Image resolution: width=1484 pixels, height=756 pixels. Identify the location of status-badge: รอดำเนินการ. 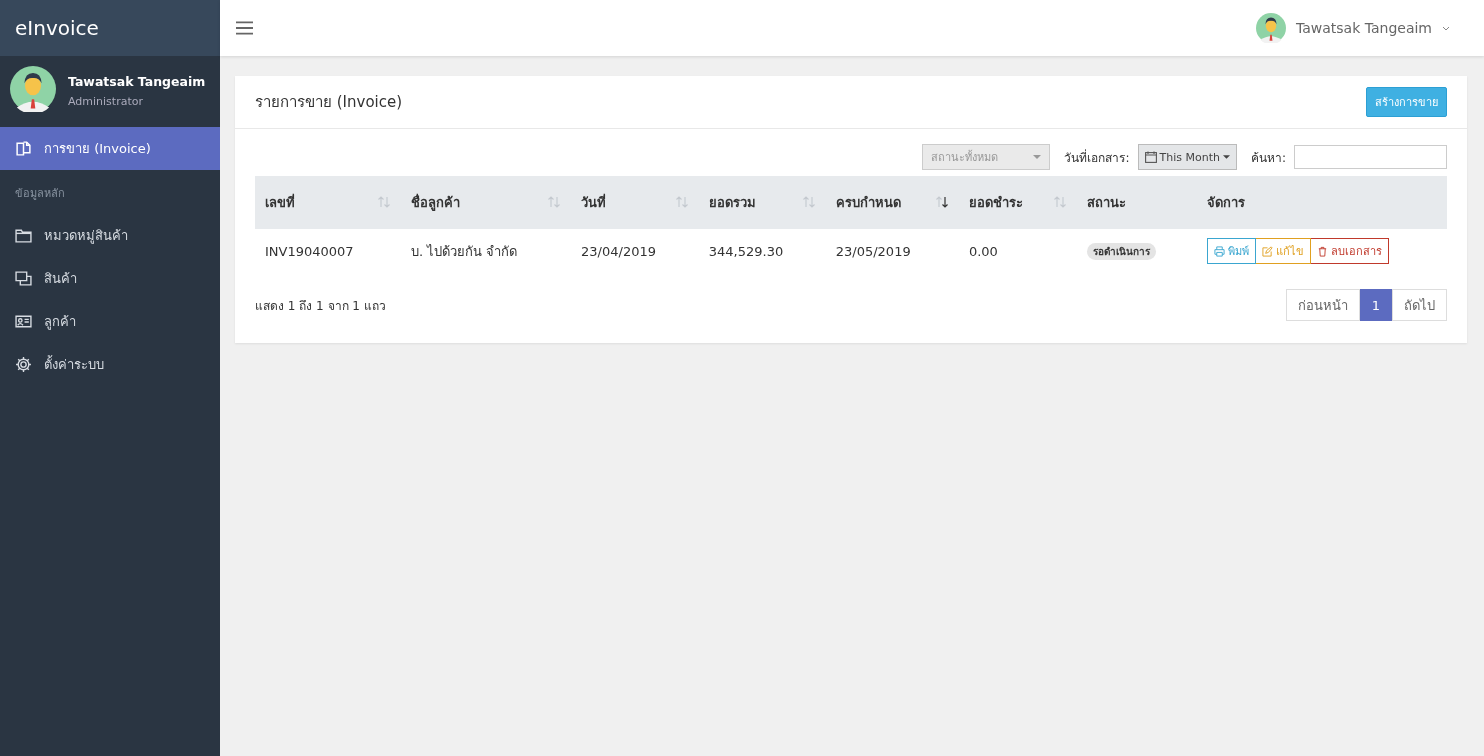
(1122, 251).